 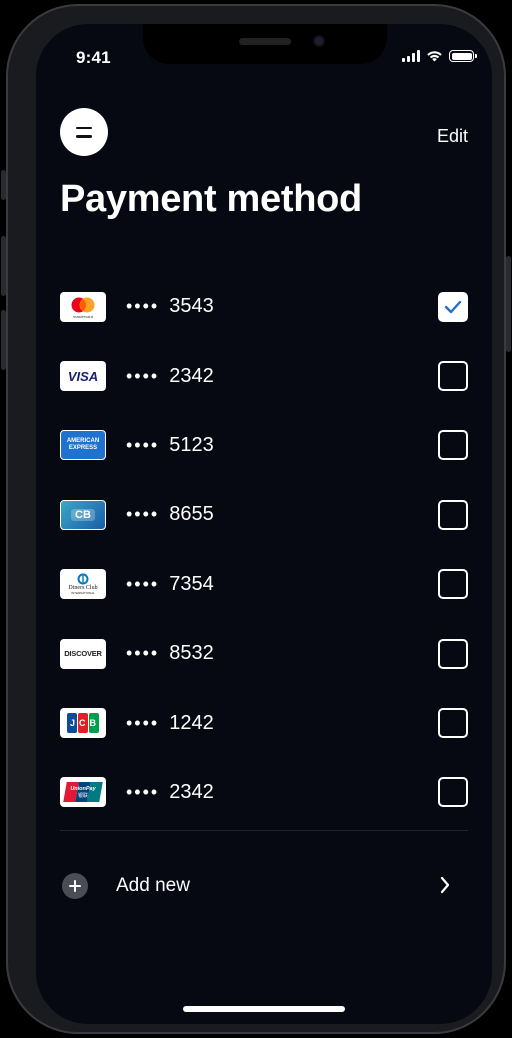 I want to click on card-last4: 5123, so click(x=191, y=444).